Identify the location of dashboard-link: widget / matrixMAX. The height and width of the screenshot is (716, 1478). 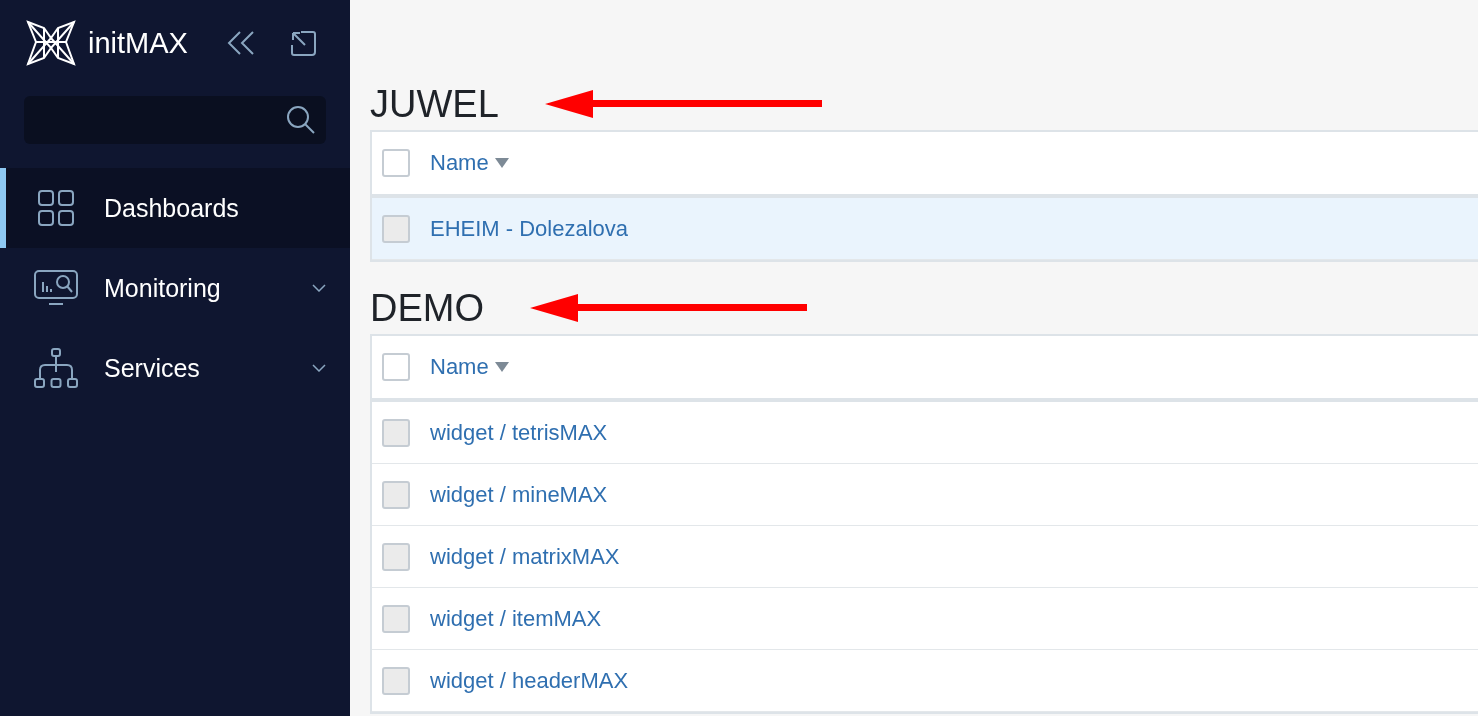
(525, 556).